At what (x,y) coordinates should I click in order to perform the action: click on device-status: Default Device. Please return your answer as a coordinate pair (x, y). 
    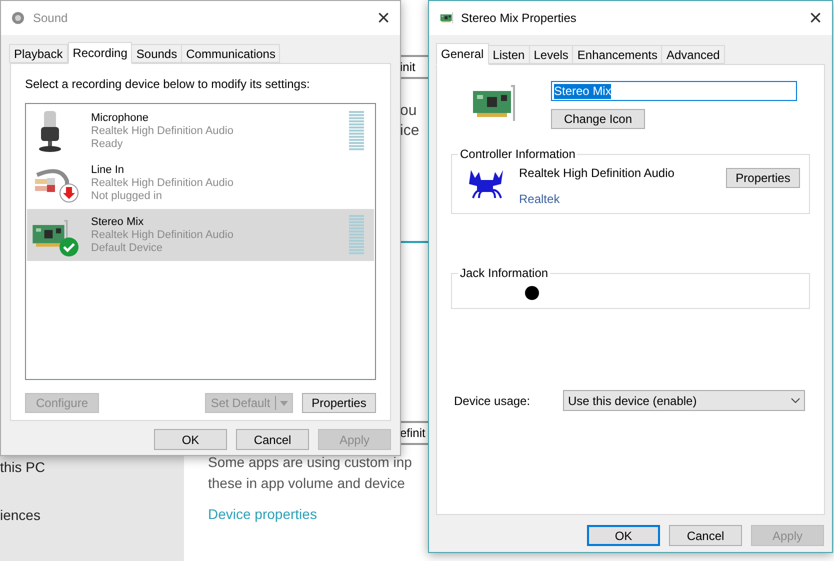
    Looking at the image, I should click on (127, 248).